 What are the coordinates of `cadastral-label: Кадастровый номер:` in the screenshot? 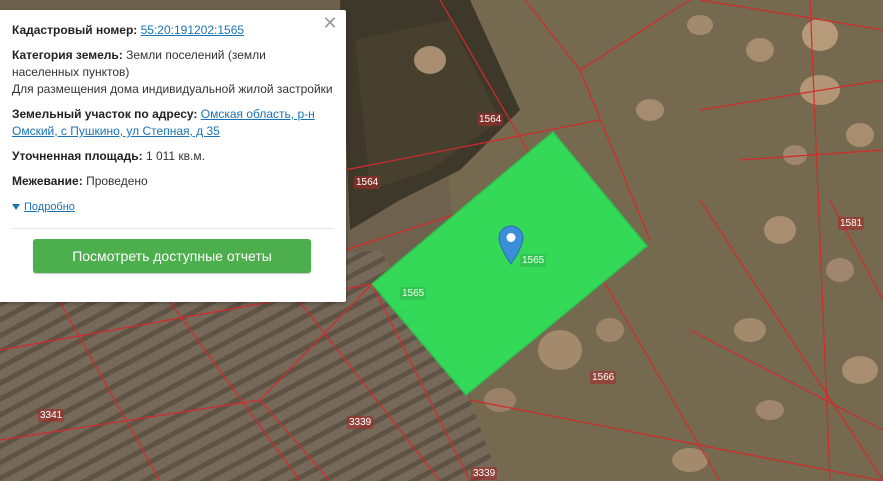 It's located at (75, 30).